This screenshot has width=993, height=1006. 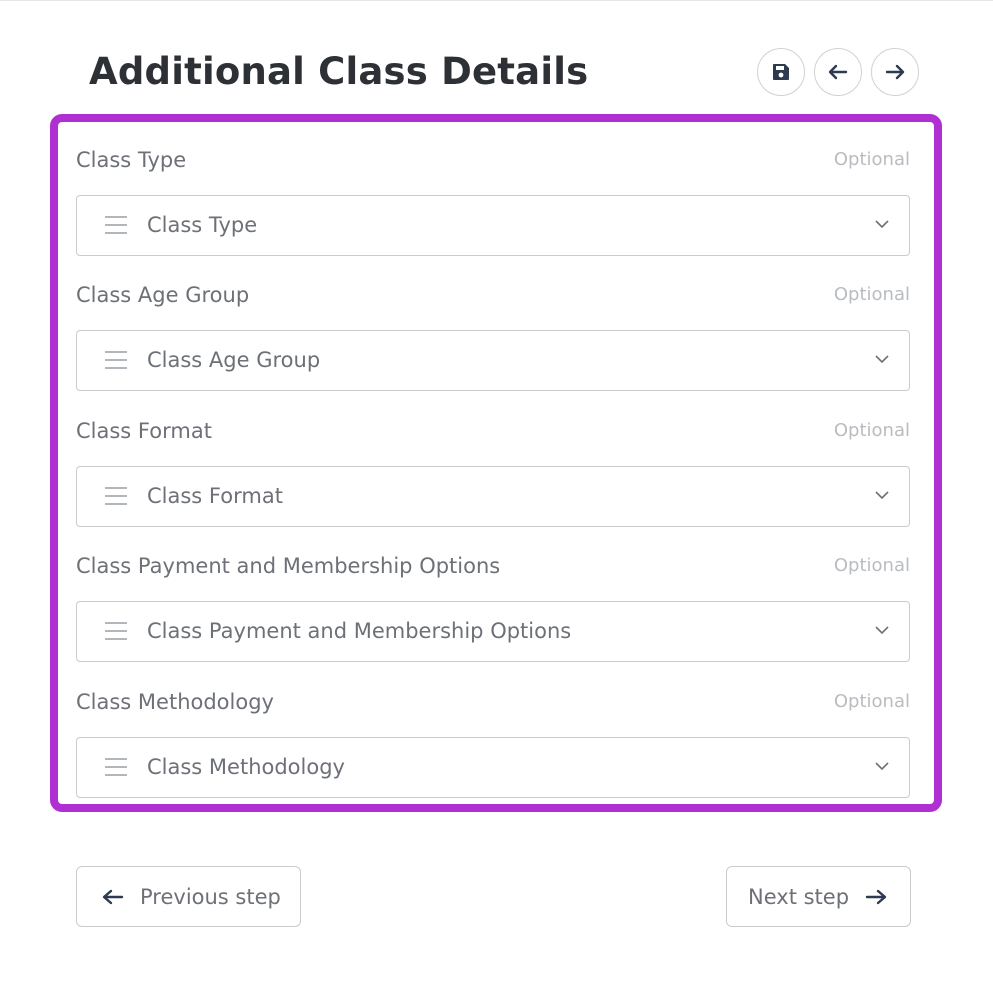 I want to click on forward-button, so click(x=895, y=72).